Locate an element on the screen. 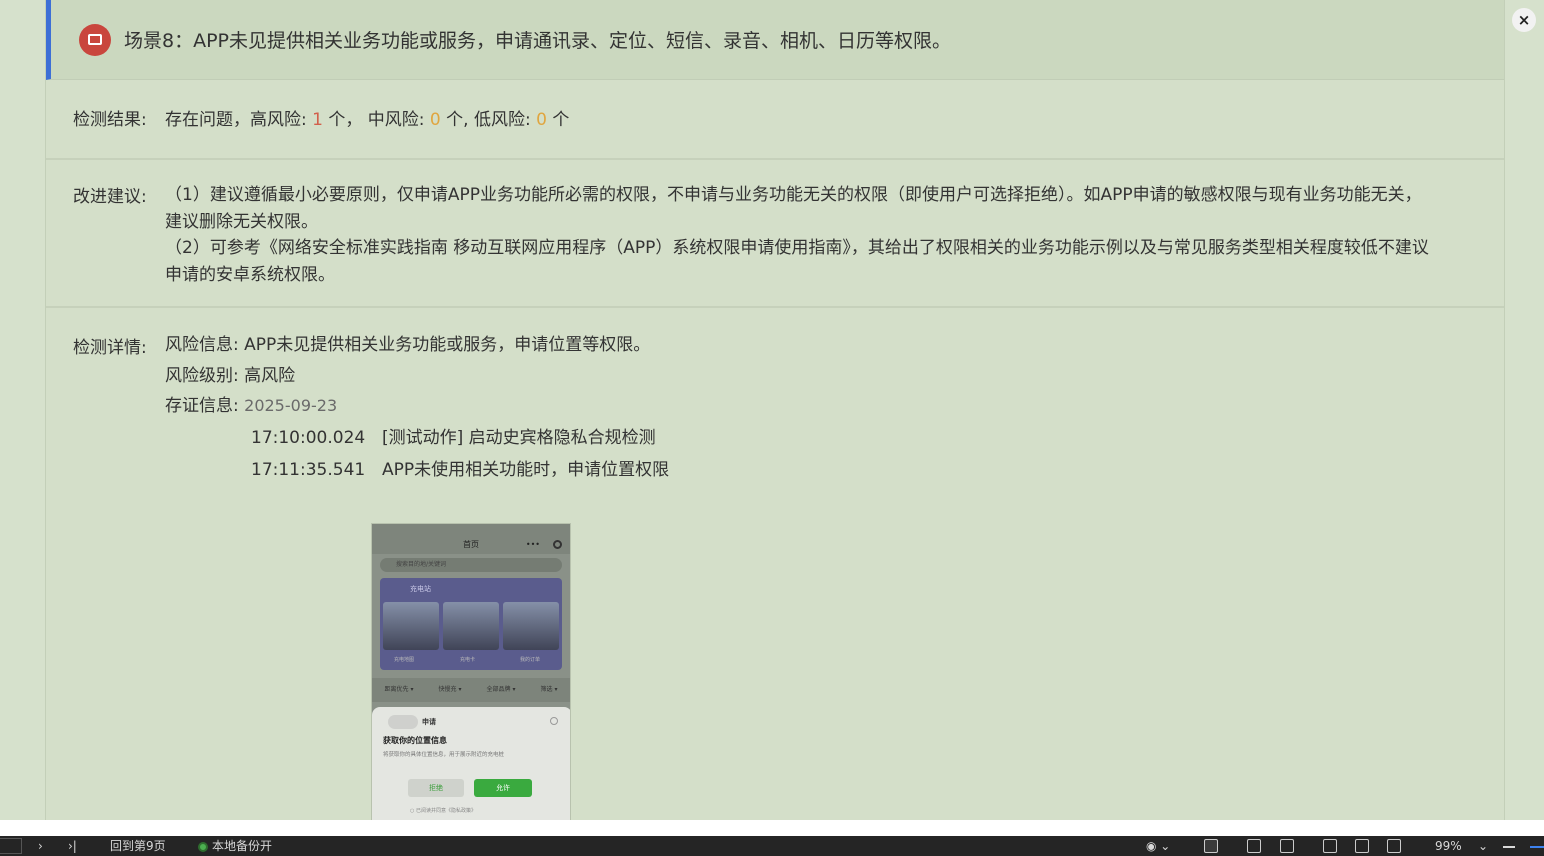 The width and height of the screenshot is (1544, 856). risk-level: 风险级别: 高风险 is located at coordinates (230, 375).